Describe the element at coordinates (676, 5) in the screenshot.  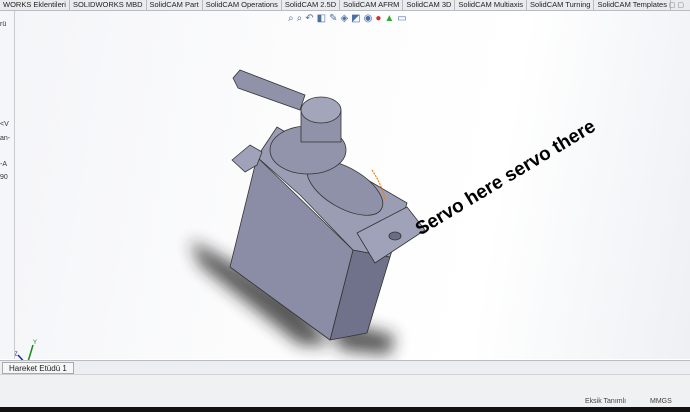
I see `window-icons: ▢ ▢` at that location.